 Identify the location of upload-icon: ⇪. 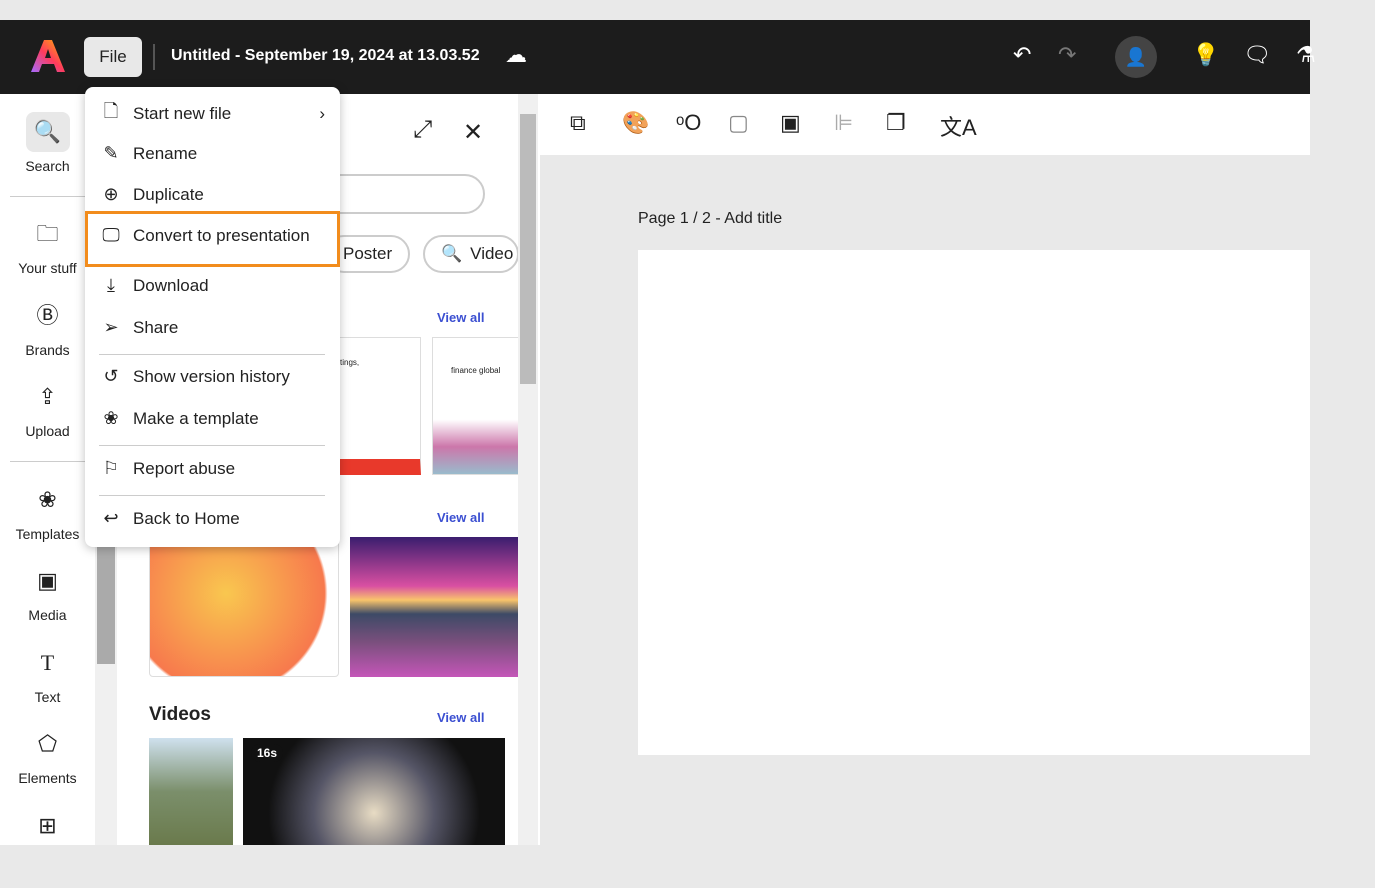
(47, 396).